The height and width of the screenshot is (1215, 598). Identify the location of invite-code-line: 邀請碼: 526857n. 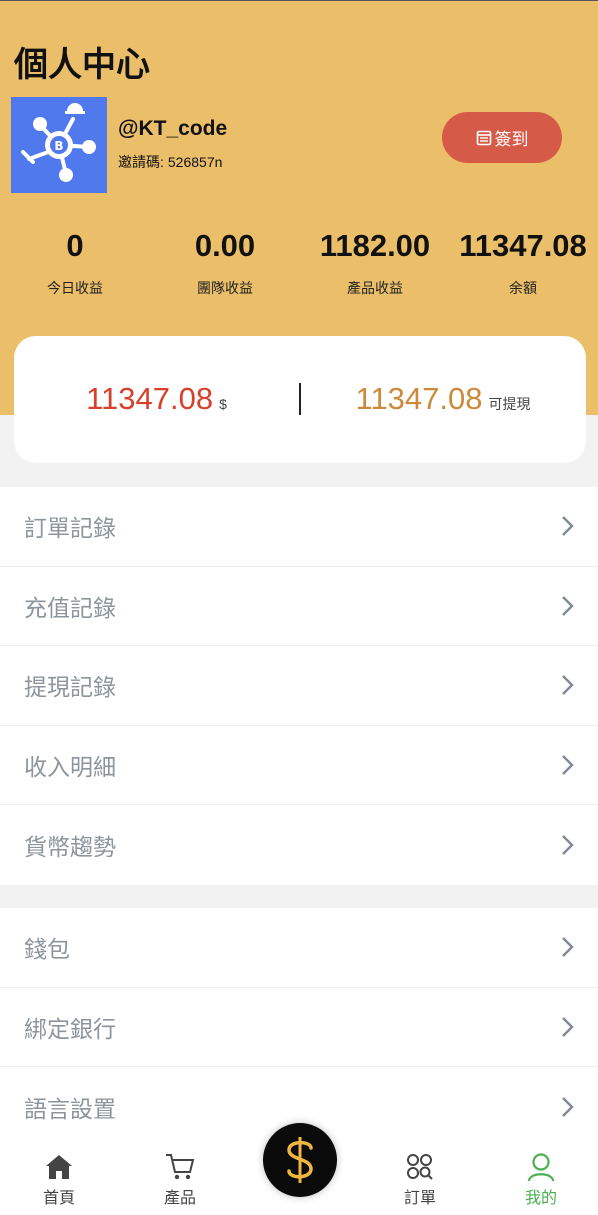
(170, 162).